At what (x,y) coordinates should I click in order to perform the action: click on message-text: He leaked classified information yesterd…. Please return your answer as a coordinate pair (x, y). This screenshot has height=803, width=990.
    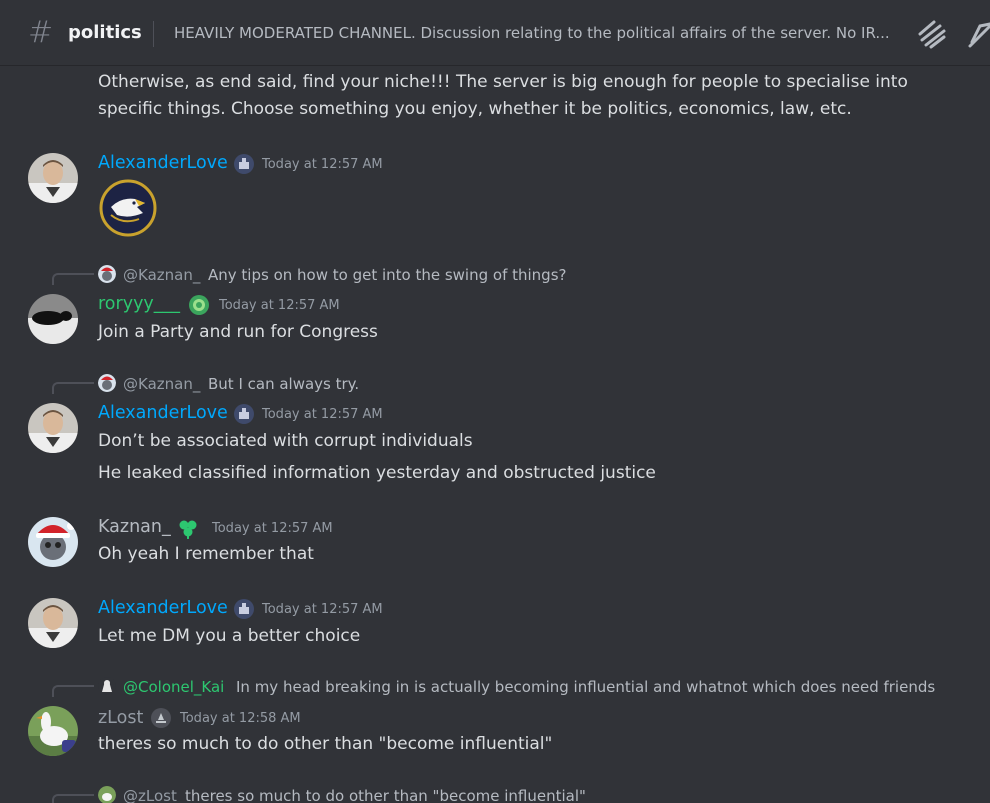
    Looking at the image, I should click on (377, 473).